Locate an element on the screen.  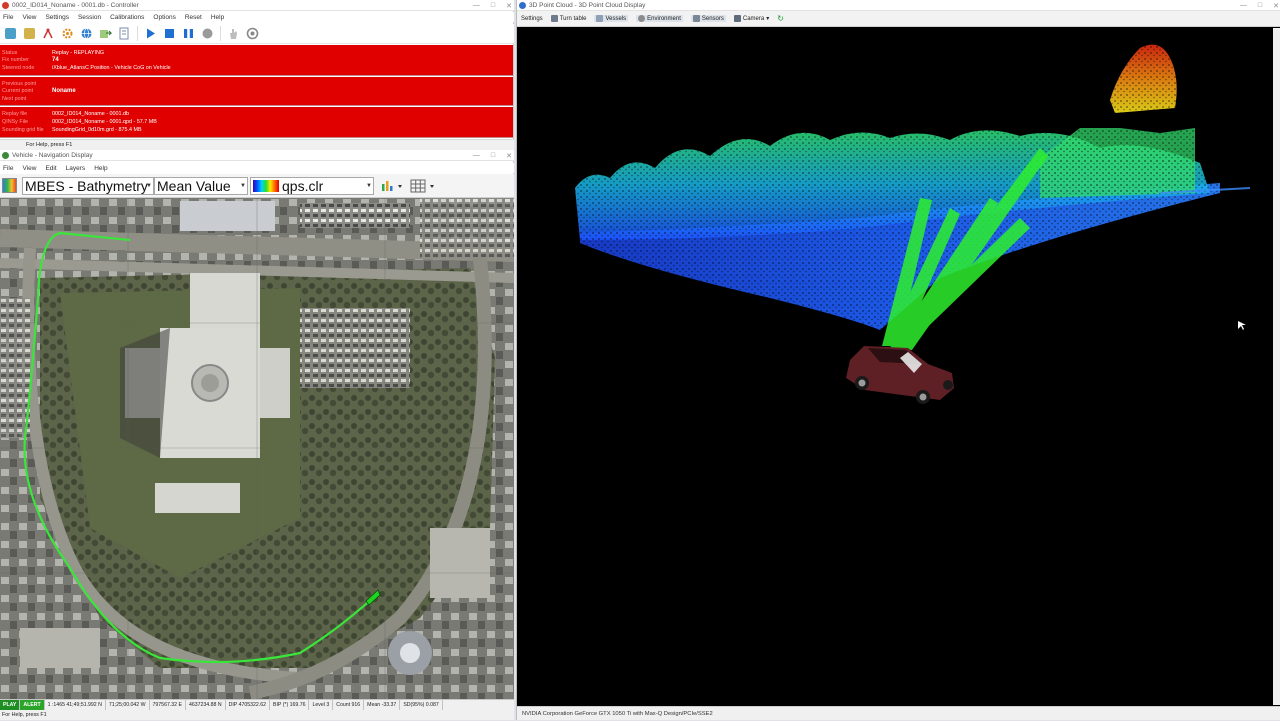
menu-options: Options is located at coordinates (164, 17).